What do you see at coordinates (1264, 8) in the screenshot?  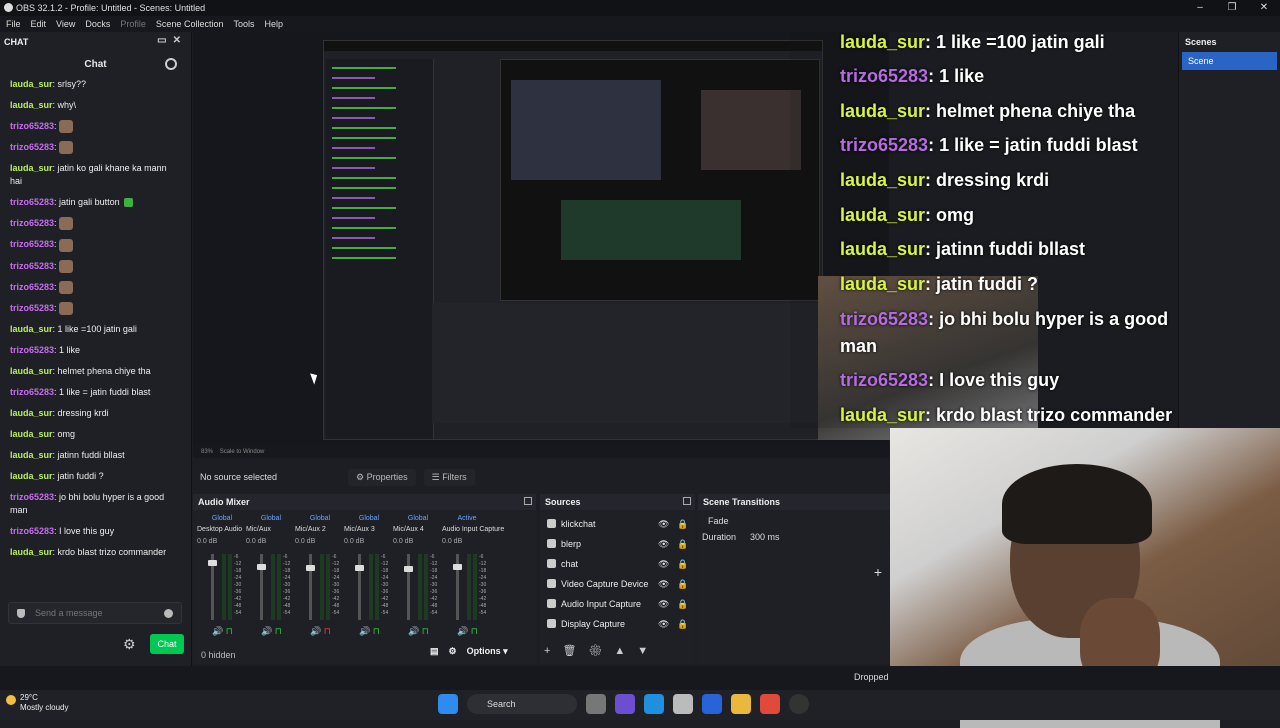 I see `close-icon: ✕` at bounding box center [1264, 8].